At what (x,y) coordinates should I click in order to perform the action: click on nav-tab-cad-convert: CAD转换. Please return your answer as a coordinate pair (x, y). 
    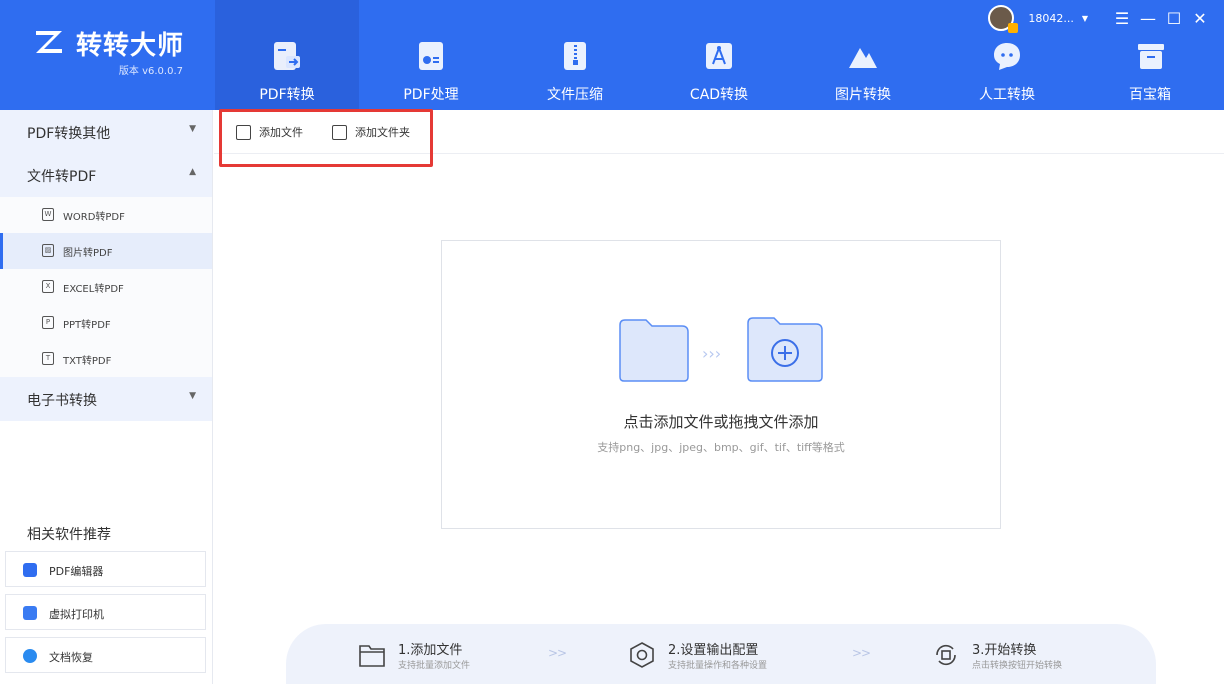
    Looking at the image, I should click on (719, 55).